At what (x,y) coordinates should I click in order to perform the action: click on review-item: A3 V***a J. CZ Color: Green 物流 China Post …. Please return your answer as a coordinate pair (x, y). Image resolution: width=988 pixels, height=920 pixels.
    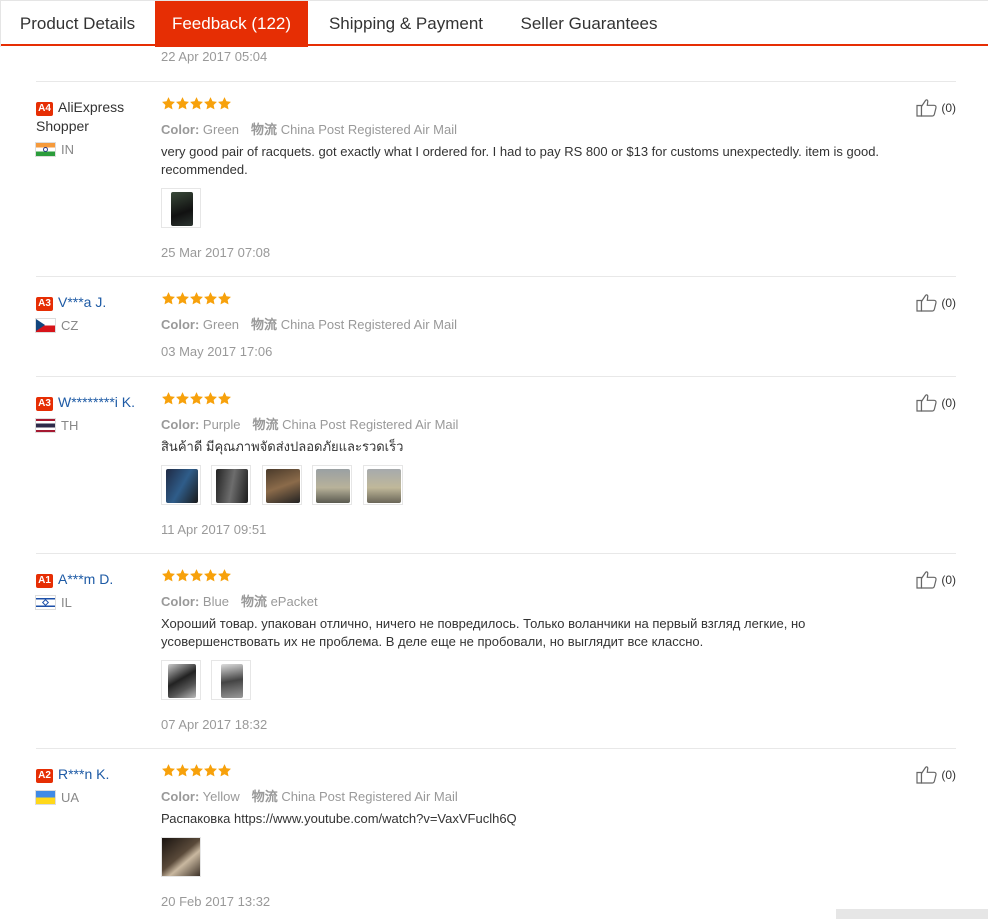
    Looking at the image, I should click on (496, 326).